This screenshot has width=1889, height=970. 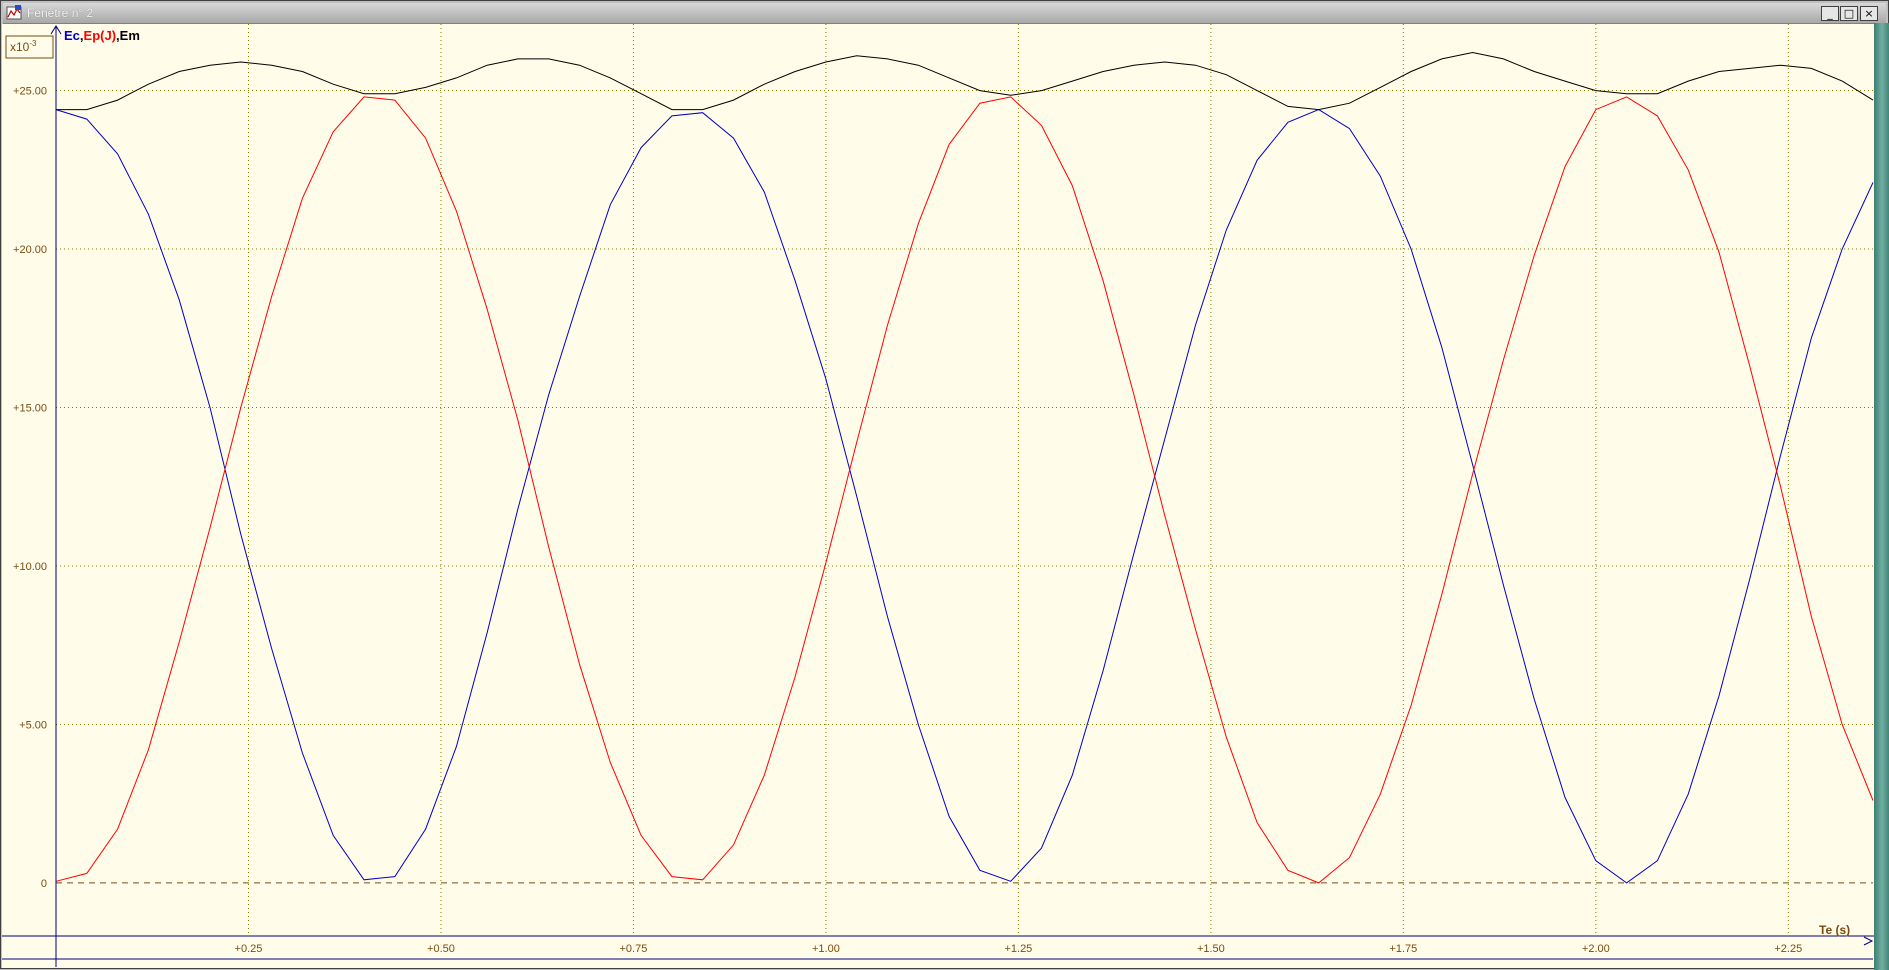 I want to click on y-tick-label: +5.00, so click(x=33, y=725).